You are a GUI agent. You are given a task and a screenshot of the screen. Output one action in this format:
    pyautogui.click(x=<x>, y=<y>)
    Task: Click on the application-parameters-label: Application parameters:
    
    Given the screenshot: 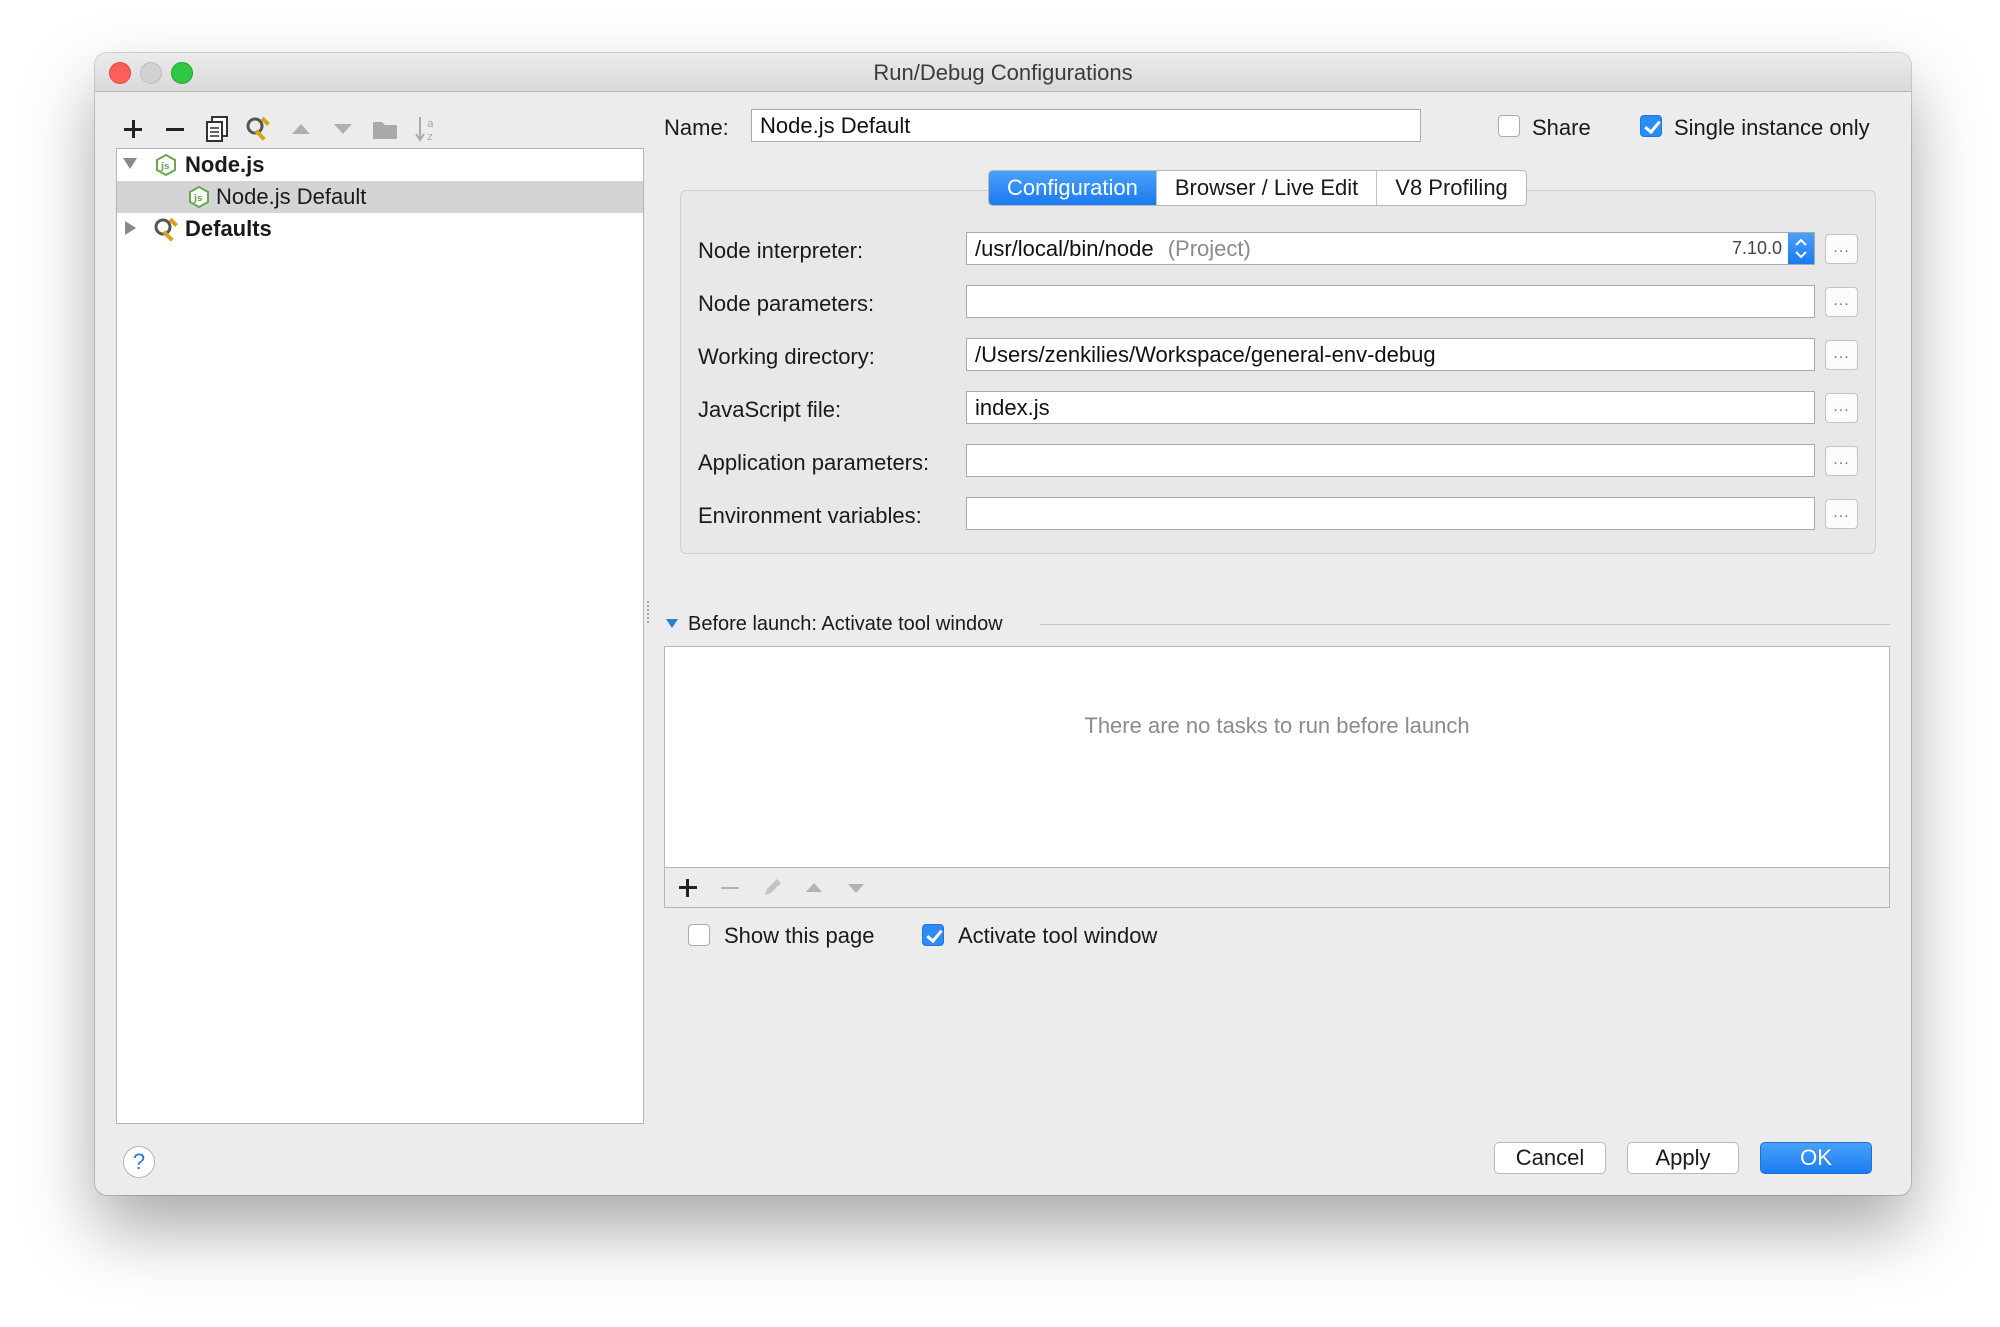 What is the action you would take?
    pyautogui.click(x=814, y=462)
    